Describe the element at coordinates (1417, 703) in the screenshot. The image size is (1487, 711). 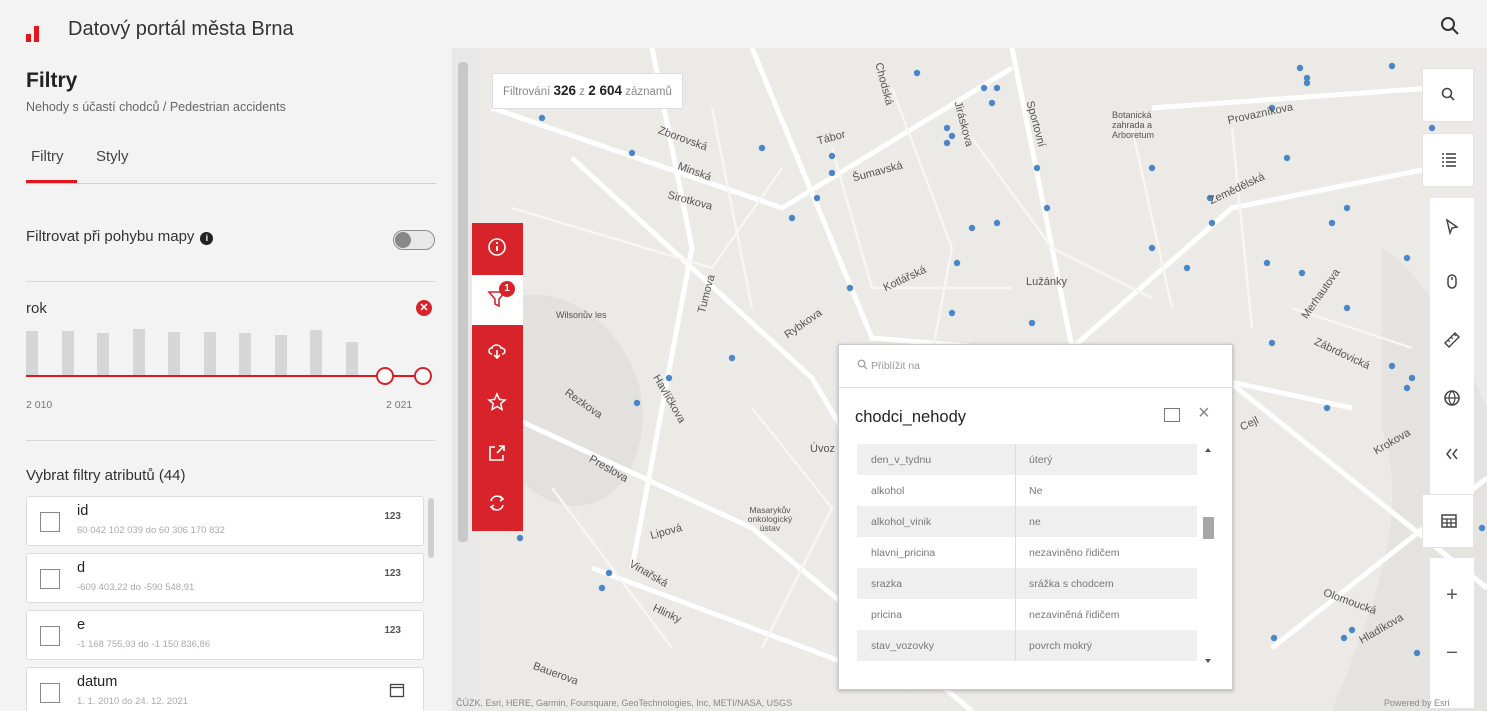
I see `powered-by-esri: Powered by Esri` at that location.